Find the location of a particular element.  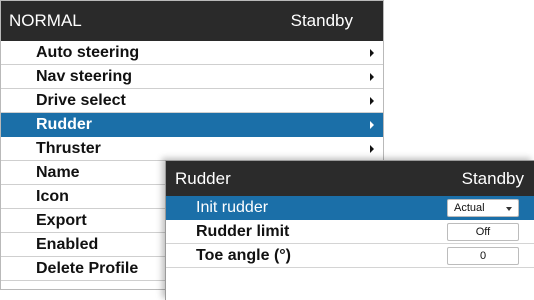

chevron-down-icon is located at coordinates (509, 208).